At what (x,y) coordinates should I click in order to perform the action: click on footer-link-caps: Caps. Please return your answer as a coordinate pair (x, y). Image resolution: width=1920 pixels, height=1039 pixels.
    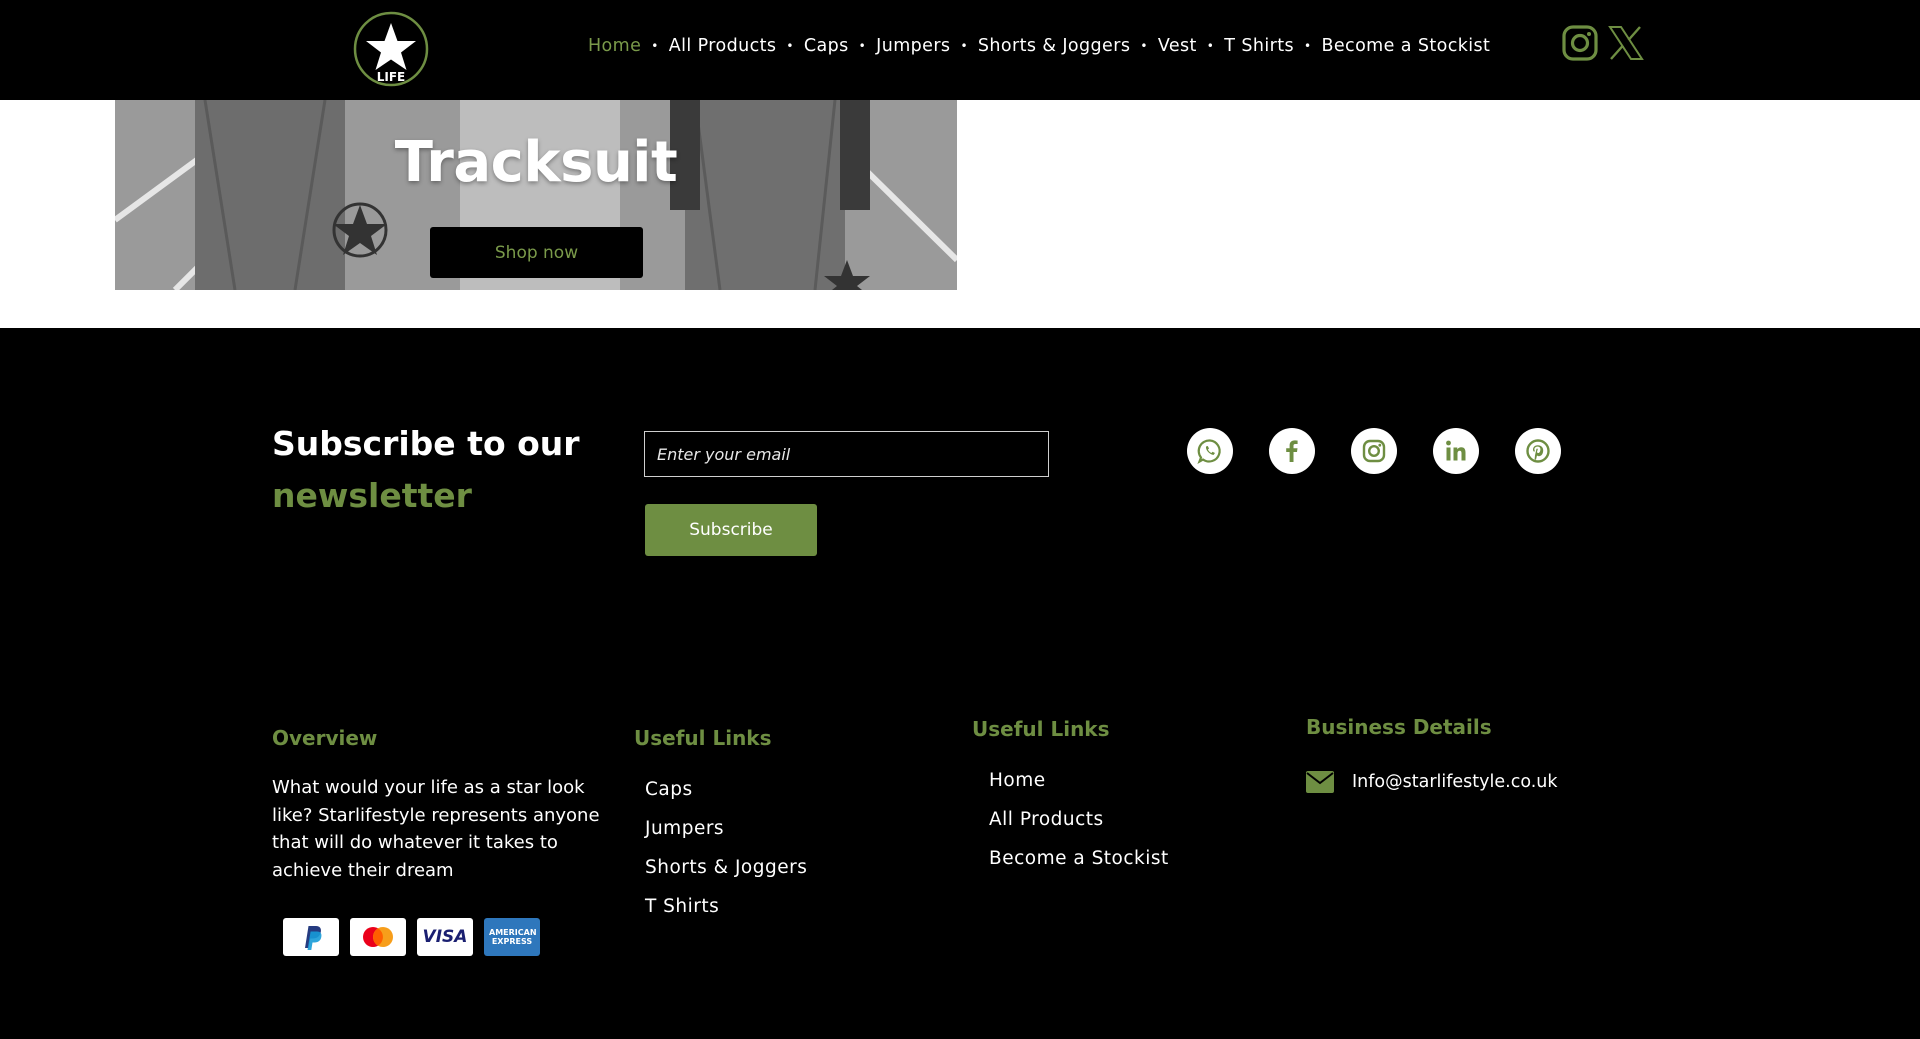
    Looking at the image, I should click on (726, 798).